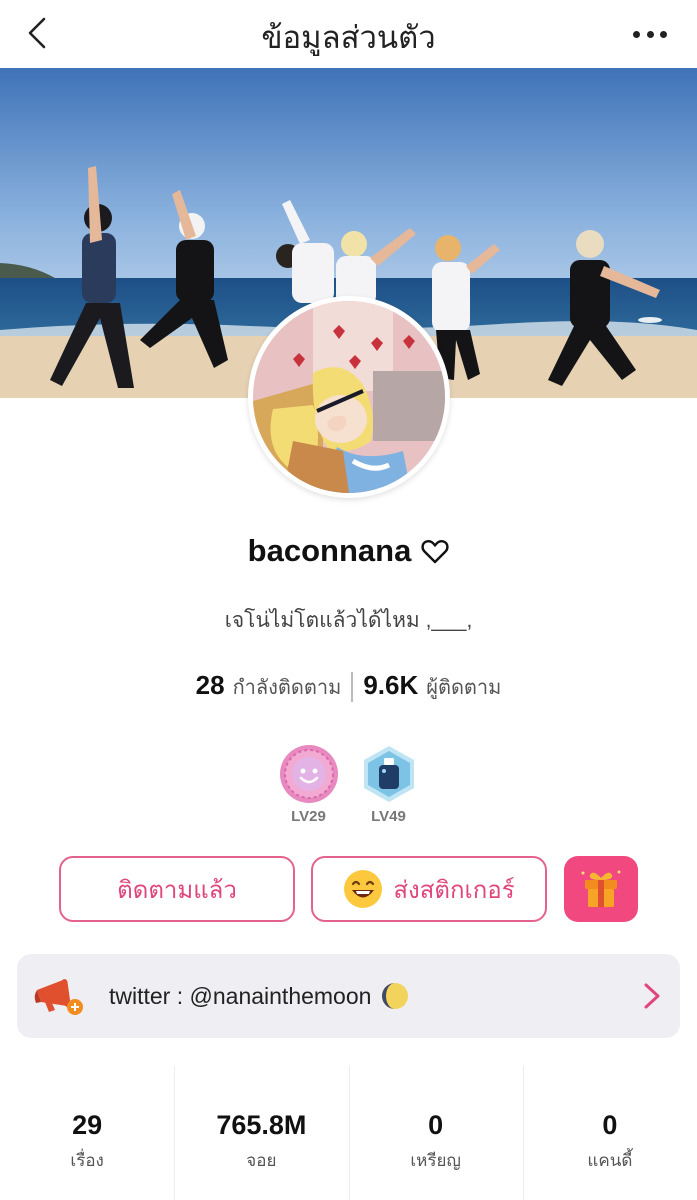 The image size is (697, 1200). Describe the element at coordinates (363, 889) in the screenshot. I see `grinning-emoji-icon` at that location.